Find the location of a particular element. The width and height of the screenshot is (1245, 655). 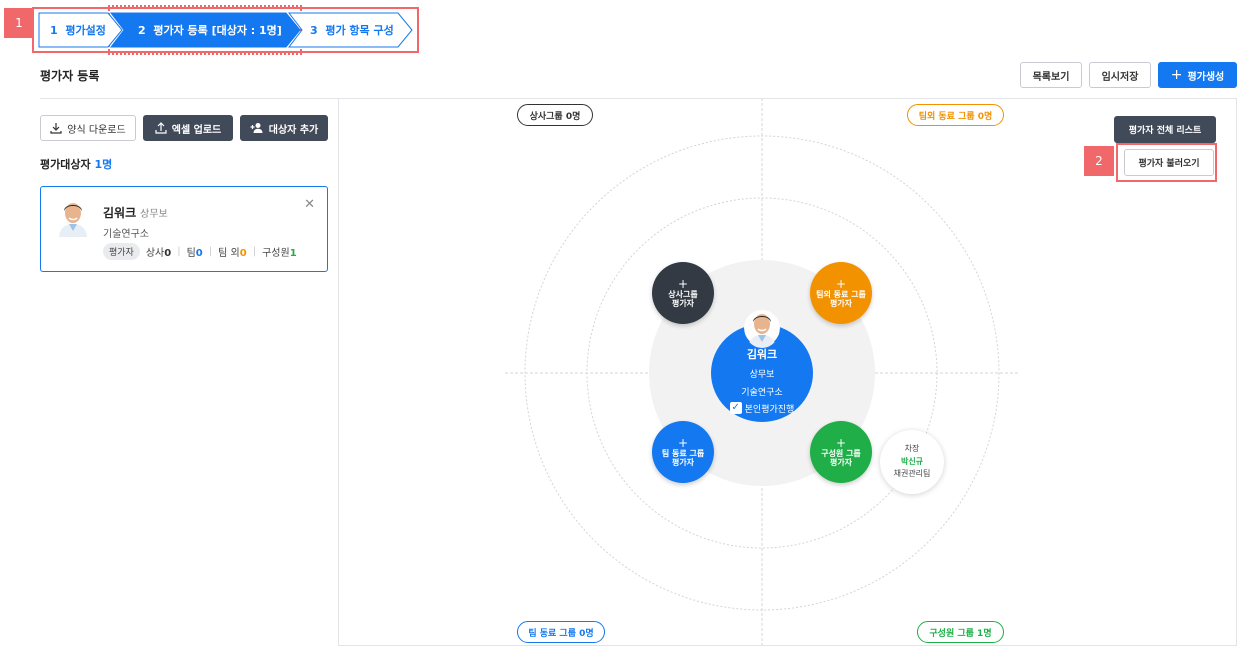

target-count: 1명 is located at coordinates (103, 164).